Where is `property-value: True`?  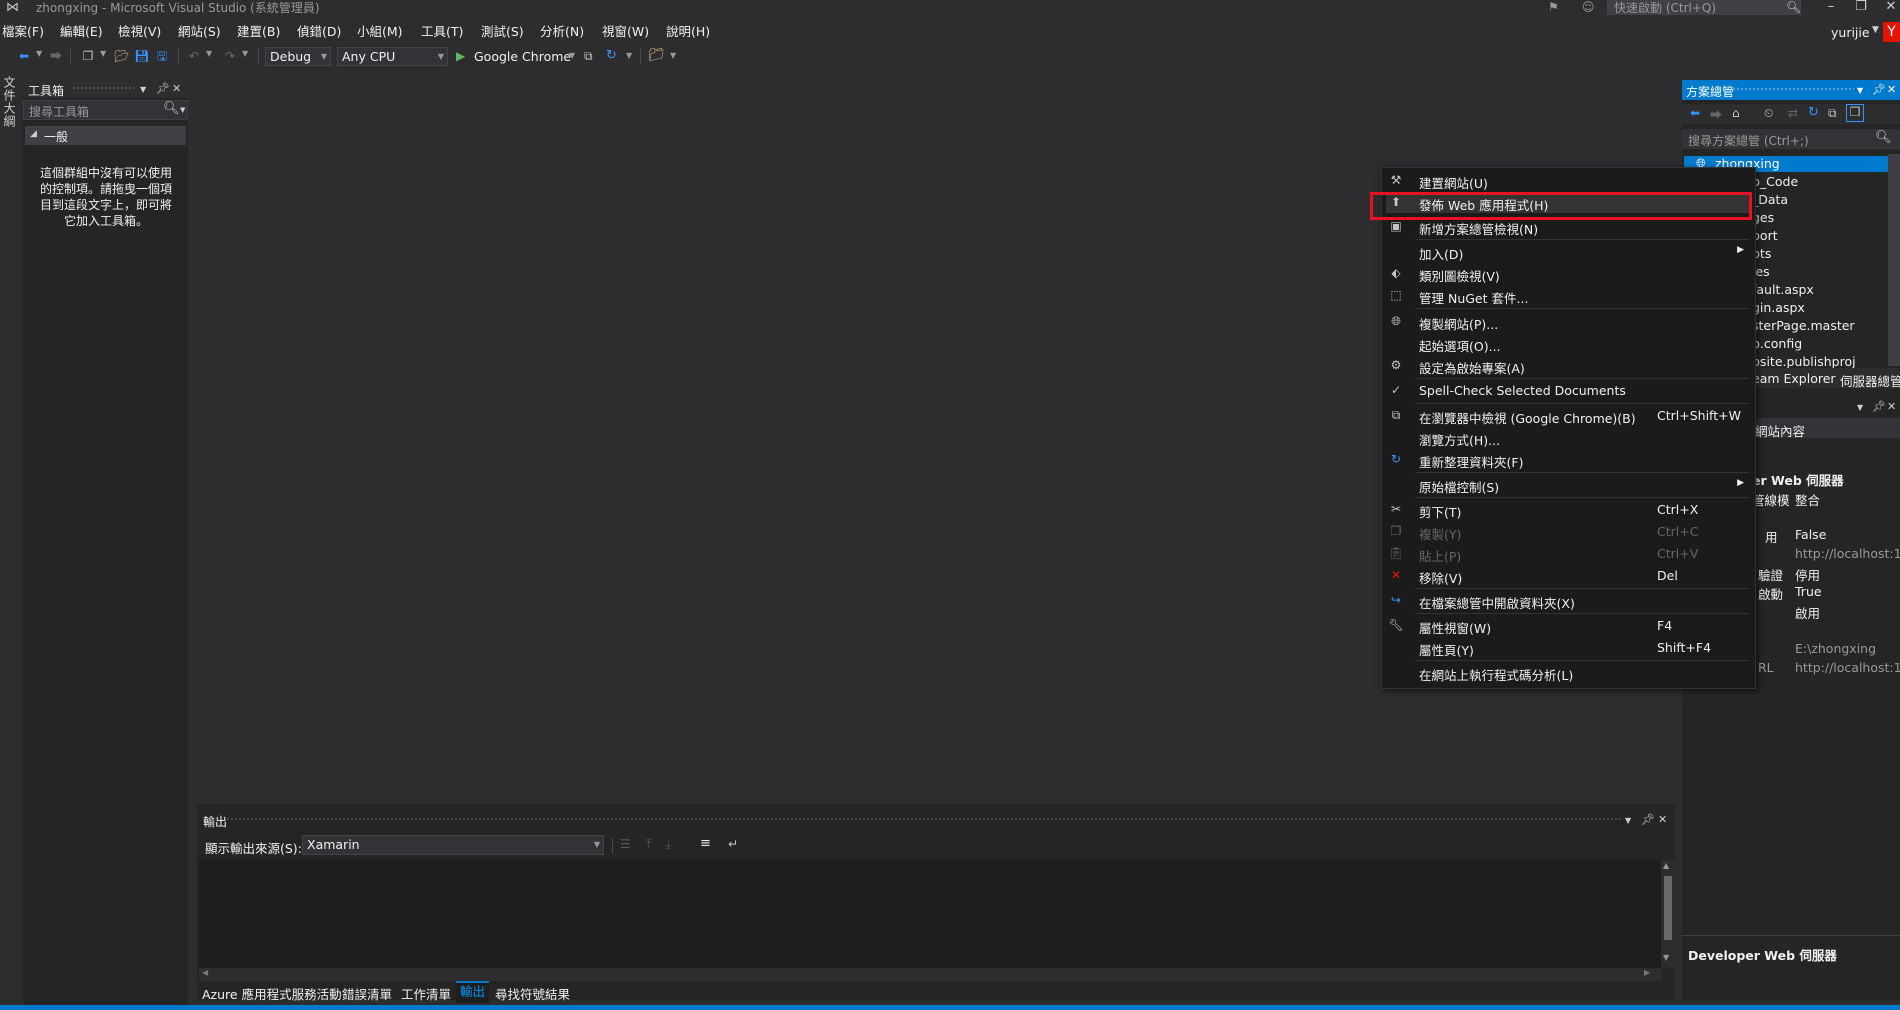
property-value: True is located at coordinates (1808, 591).